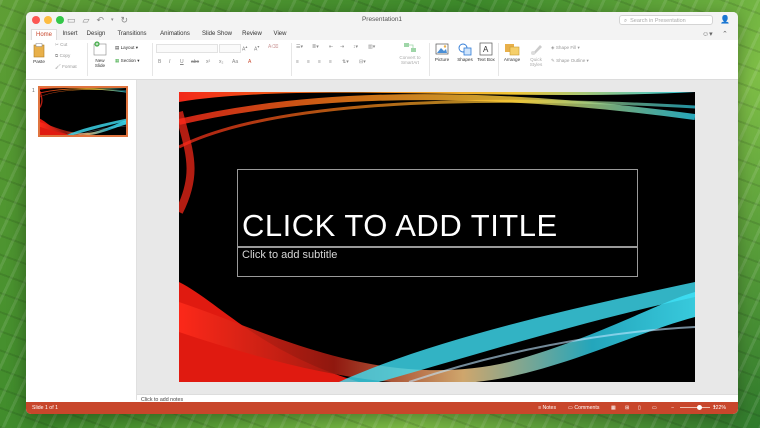 Image resolution: width=760 pixels, height=428 pixels. What do you see at coordinates (195, 62) in the screenshot?
I see `strikethrough-button: abc` at bounding box center [195, 62].